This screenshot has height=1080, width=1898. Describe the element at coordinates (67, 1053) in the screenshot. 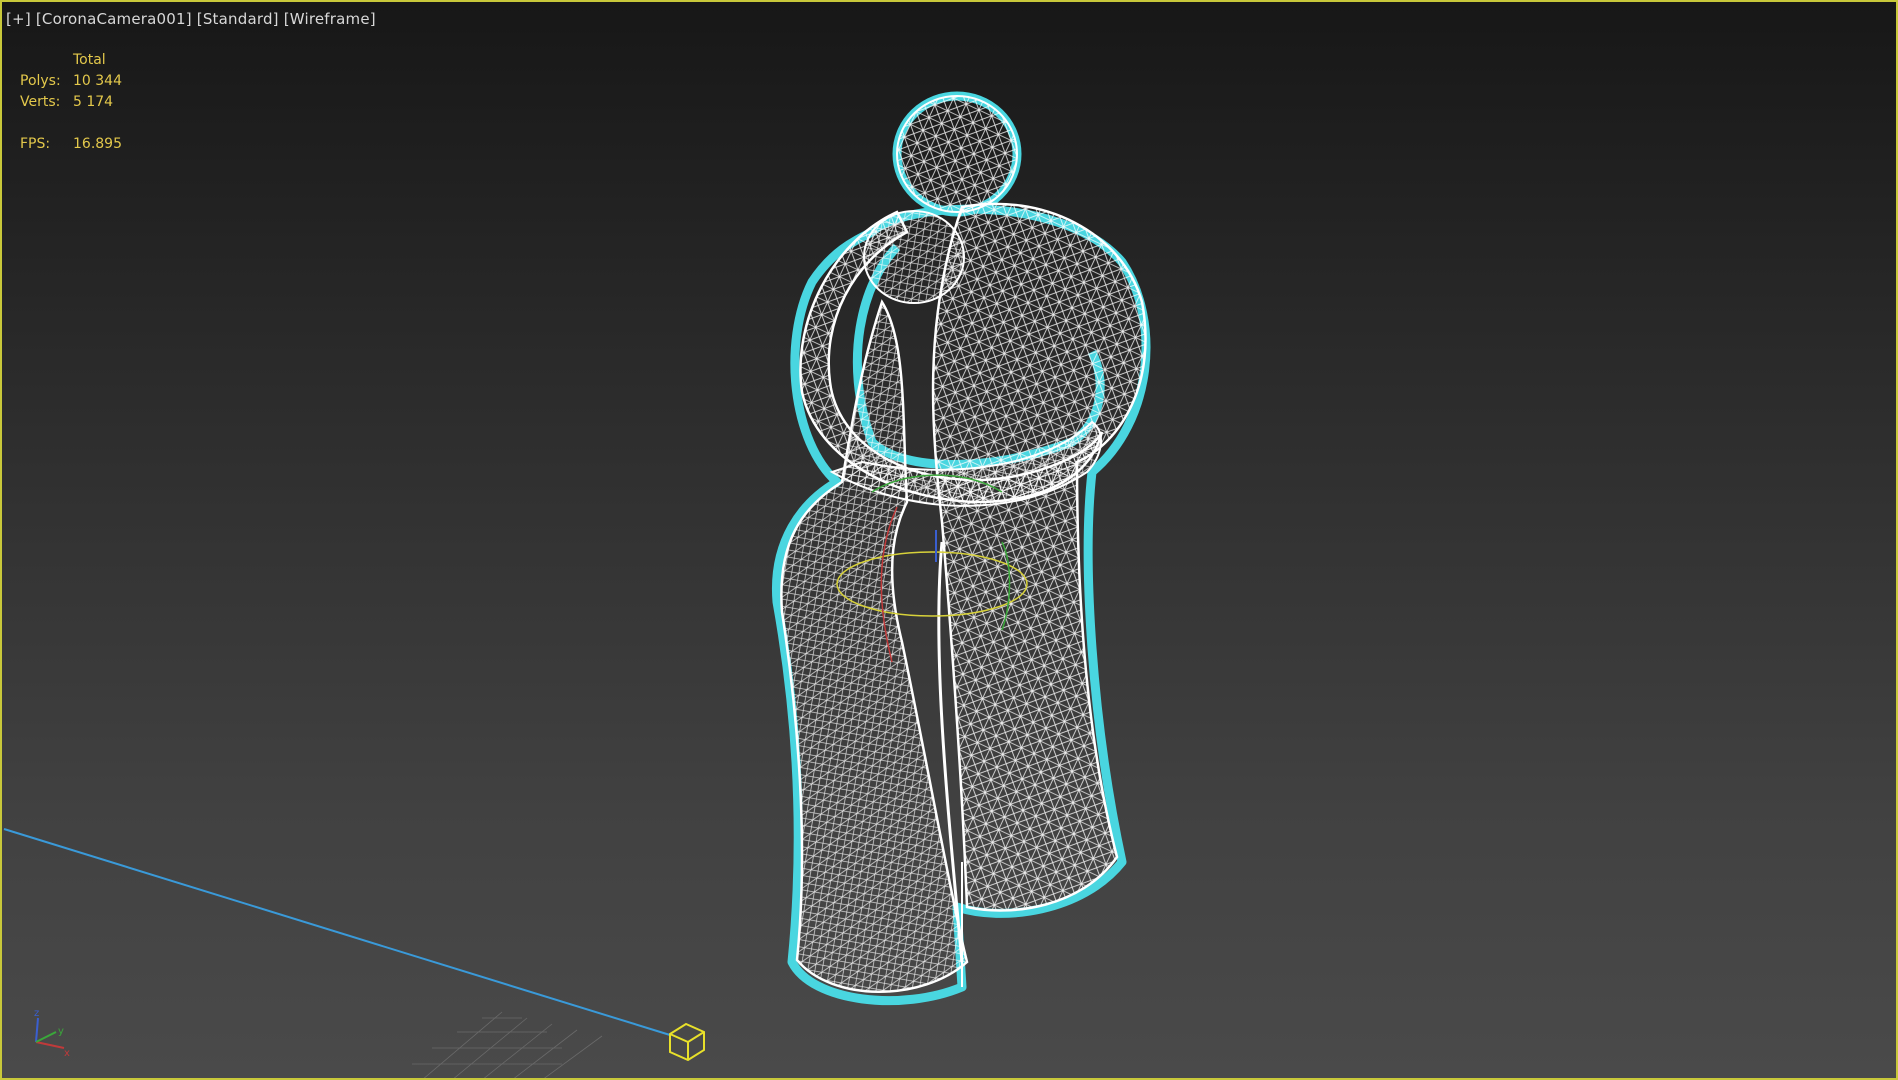

I see `axis-label-x: x` at that location.